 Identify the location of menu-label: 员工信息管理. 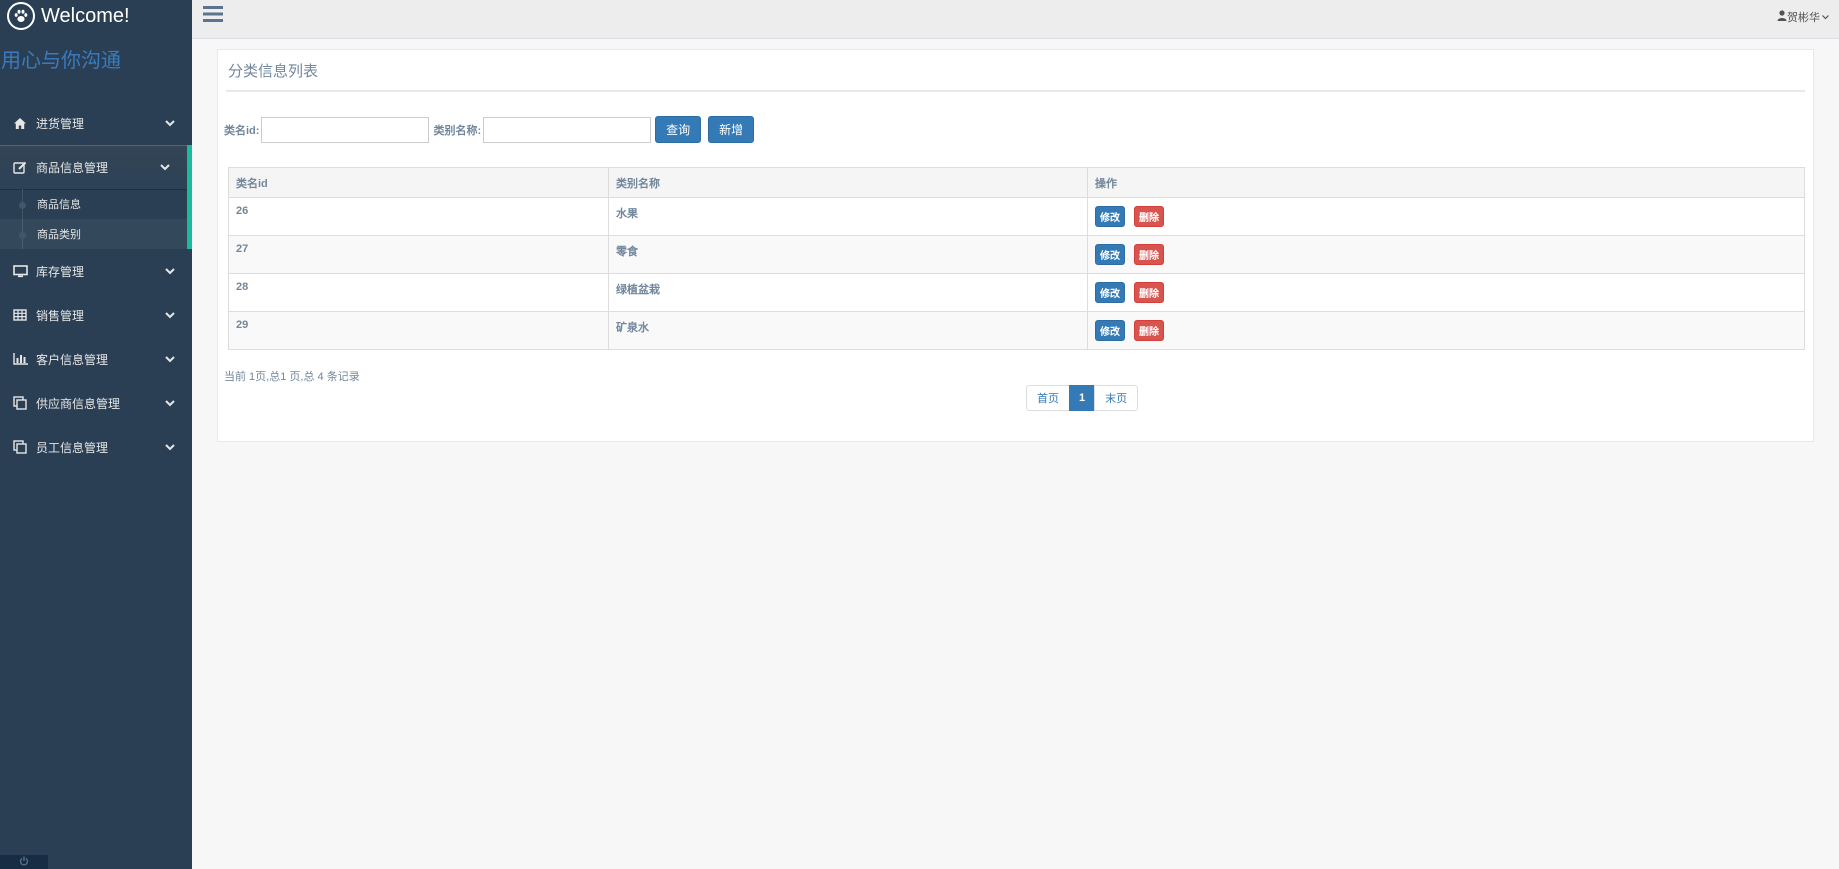
(72, 447).